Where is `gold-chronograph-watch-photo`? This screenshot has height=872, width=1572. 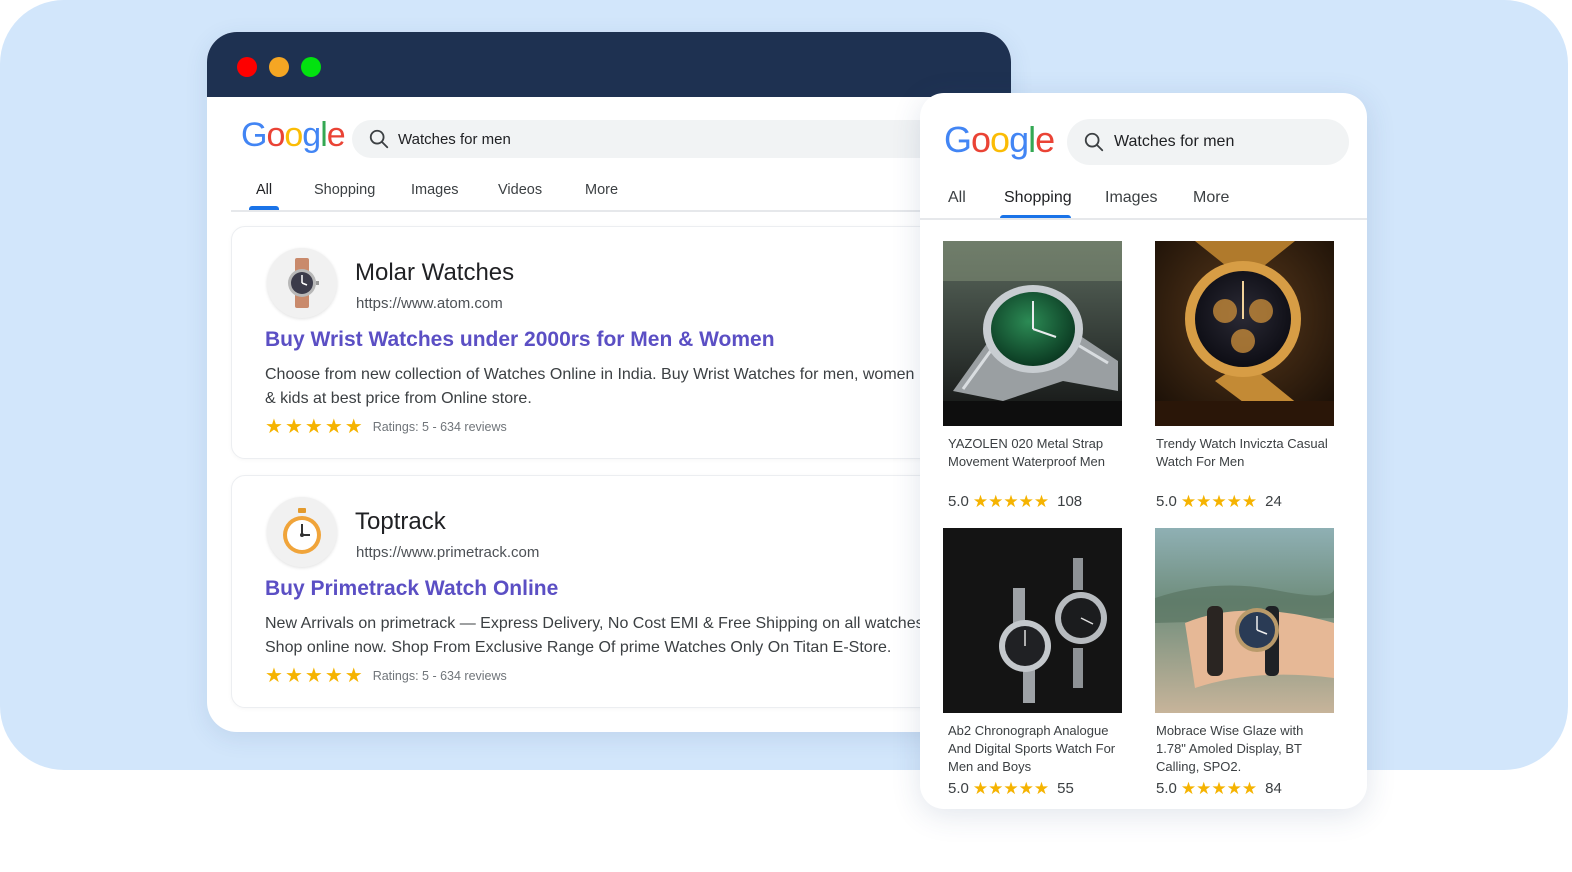
gold-chronograph-watch-photo is located at coordinates (1244, 333).